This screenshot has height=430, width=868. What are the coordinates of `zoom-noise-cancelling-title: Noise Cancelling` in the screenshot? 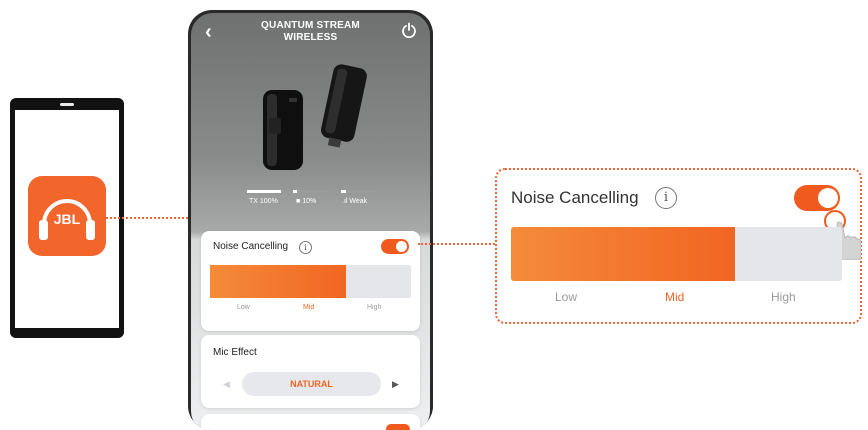 It's located at (575, 197).